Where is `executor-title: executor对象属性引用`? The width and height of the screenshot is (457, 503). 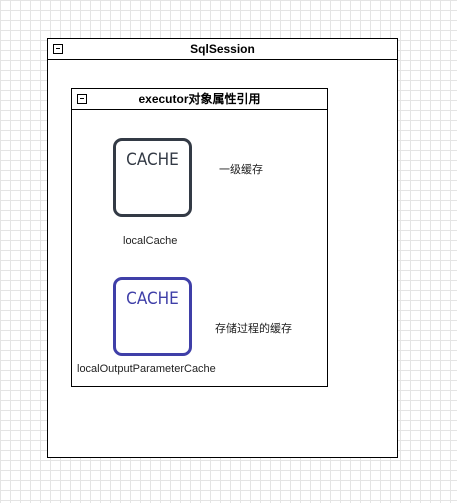 executor-title: executor对象属性引用 is located at coordinates (199, 99).